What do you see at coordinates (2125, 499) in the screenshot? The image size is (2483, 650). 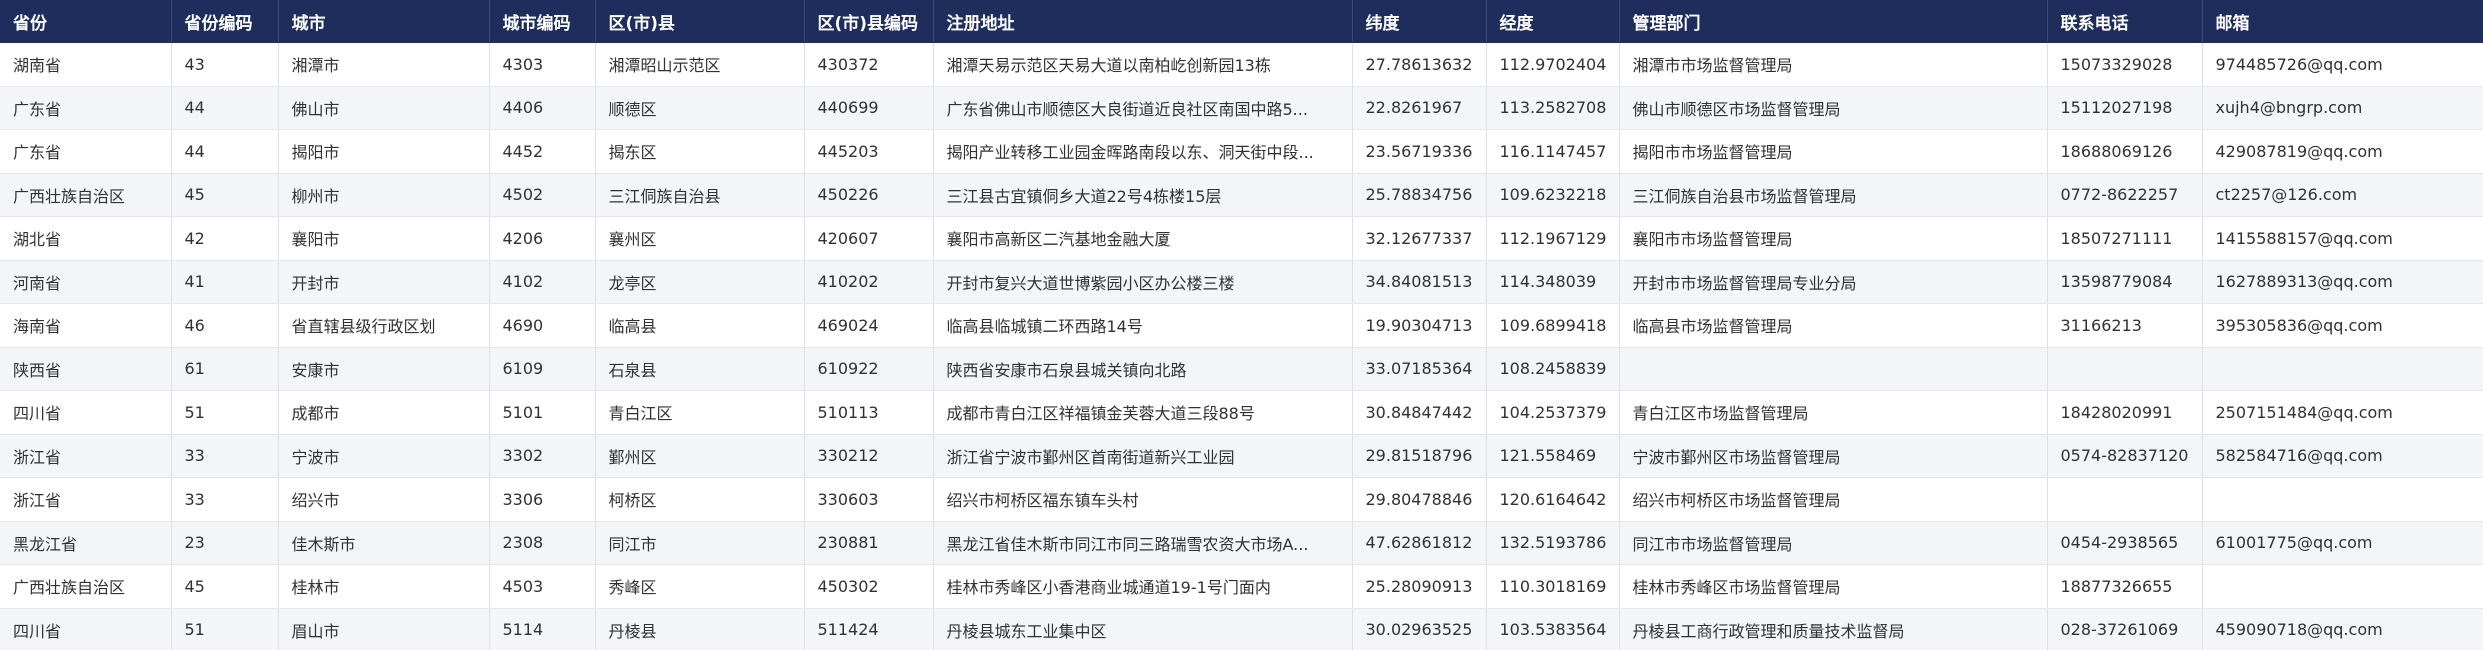 I see `cell-phone` at bounding box center [2125, 499].